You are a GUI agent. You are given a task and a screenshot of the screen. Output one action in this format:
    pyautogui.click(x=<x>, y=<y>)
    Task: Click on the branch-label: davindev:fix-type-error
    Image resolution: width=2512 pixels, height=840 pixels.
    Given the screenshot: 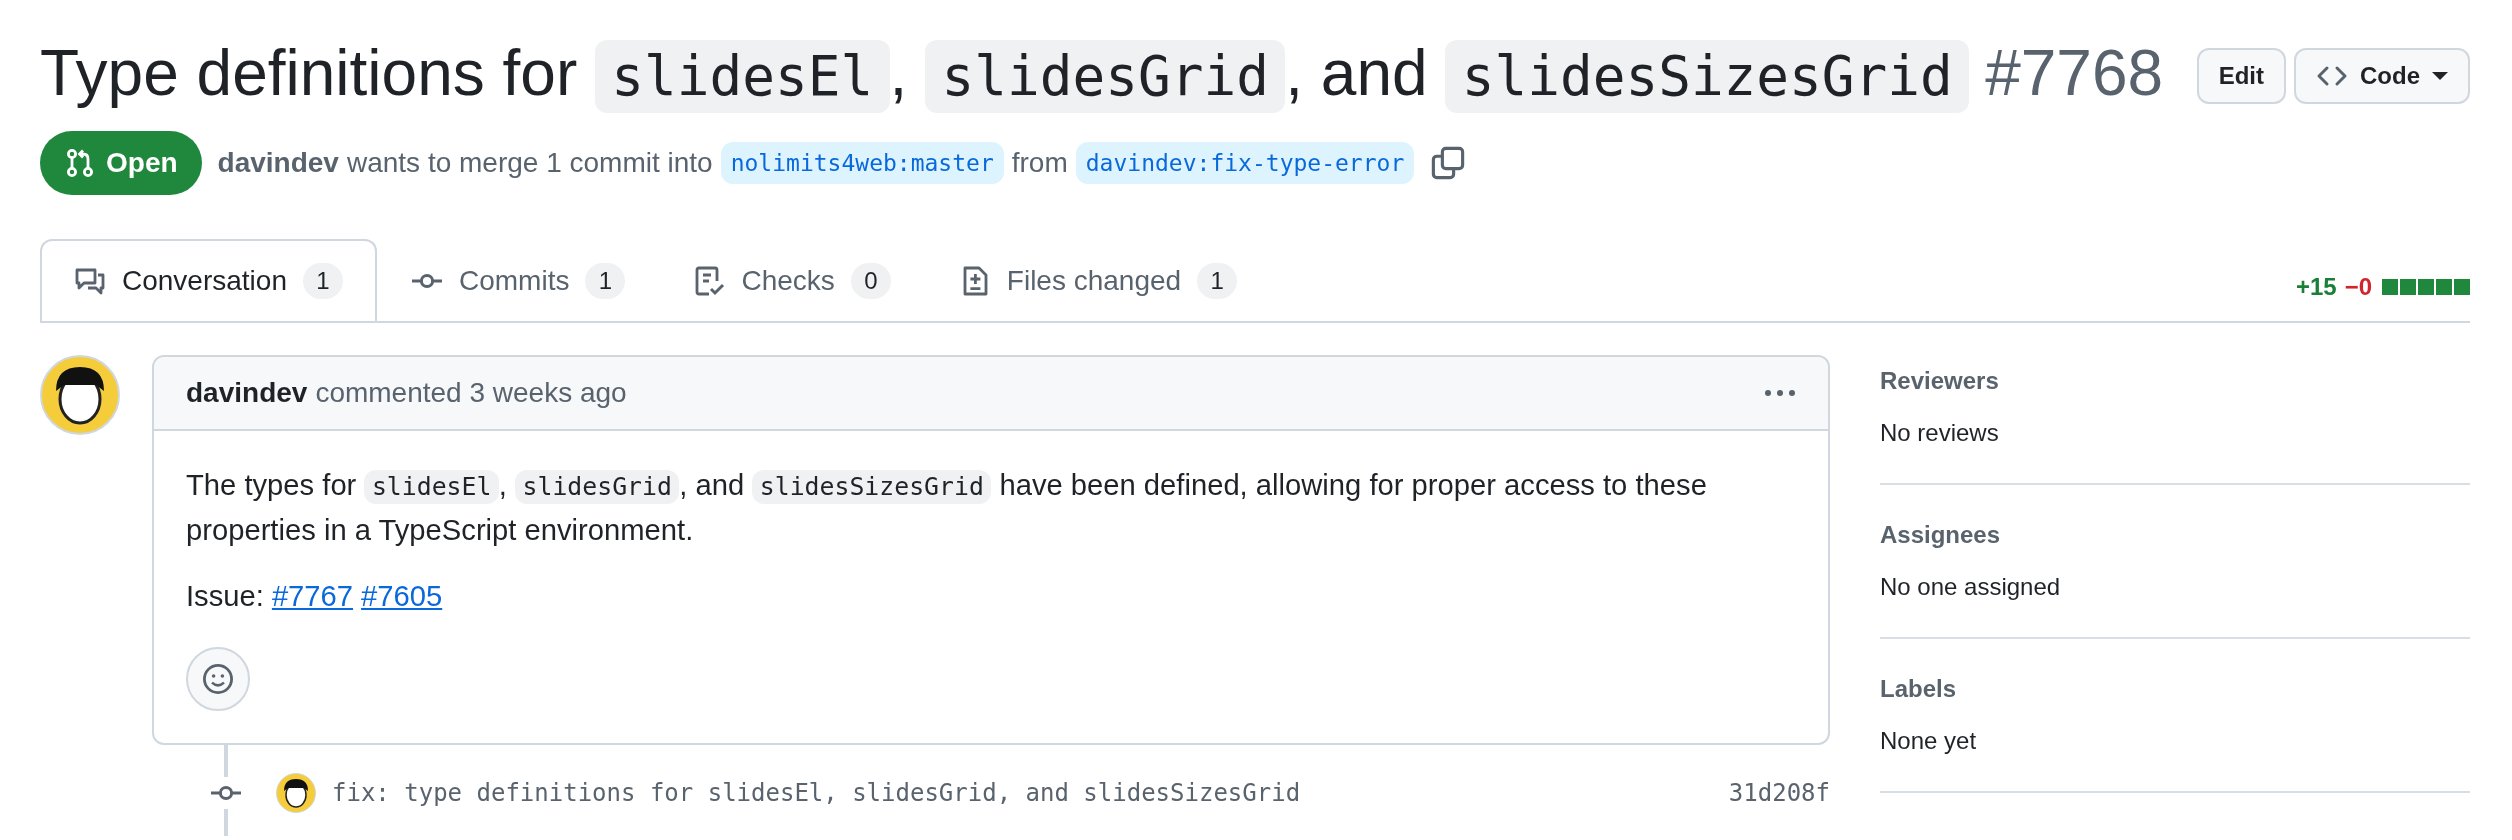 What is the action you would take?
    pyautogui.click(x=1245, y=163)
    